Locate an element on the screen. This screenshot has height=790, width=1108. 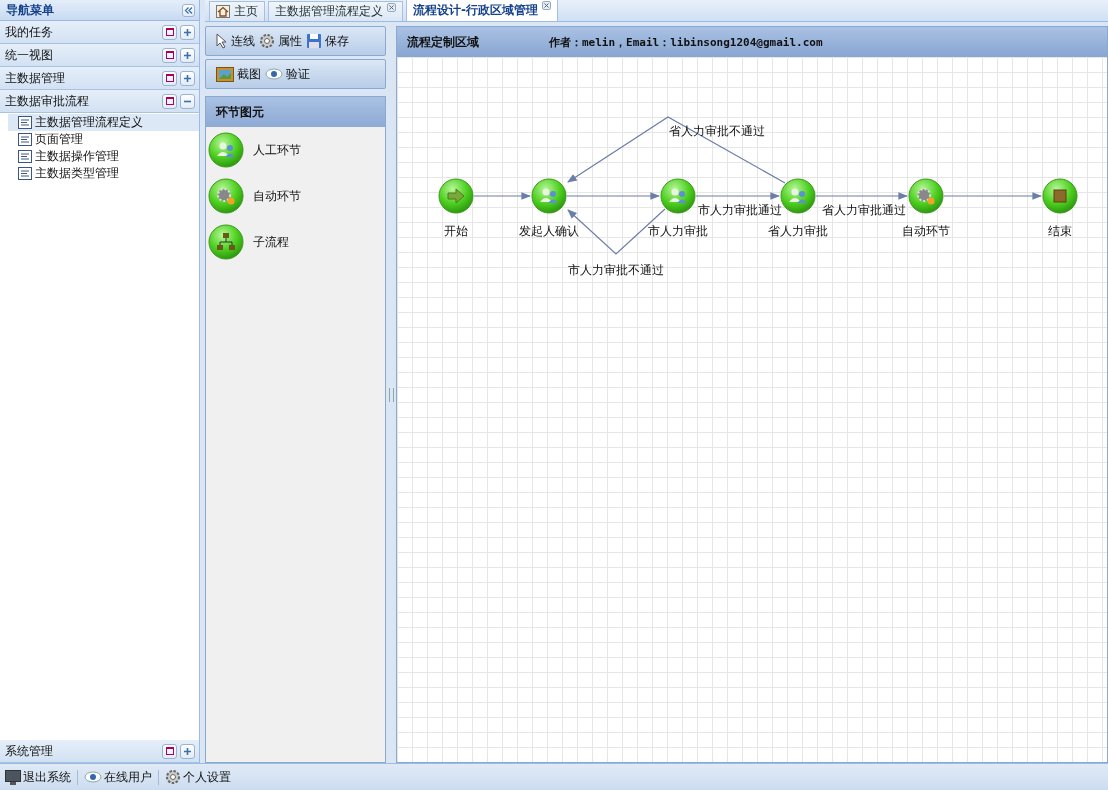
picture-icon is located at coordinates (225, 74).